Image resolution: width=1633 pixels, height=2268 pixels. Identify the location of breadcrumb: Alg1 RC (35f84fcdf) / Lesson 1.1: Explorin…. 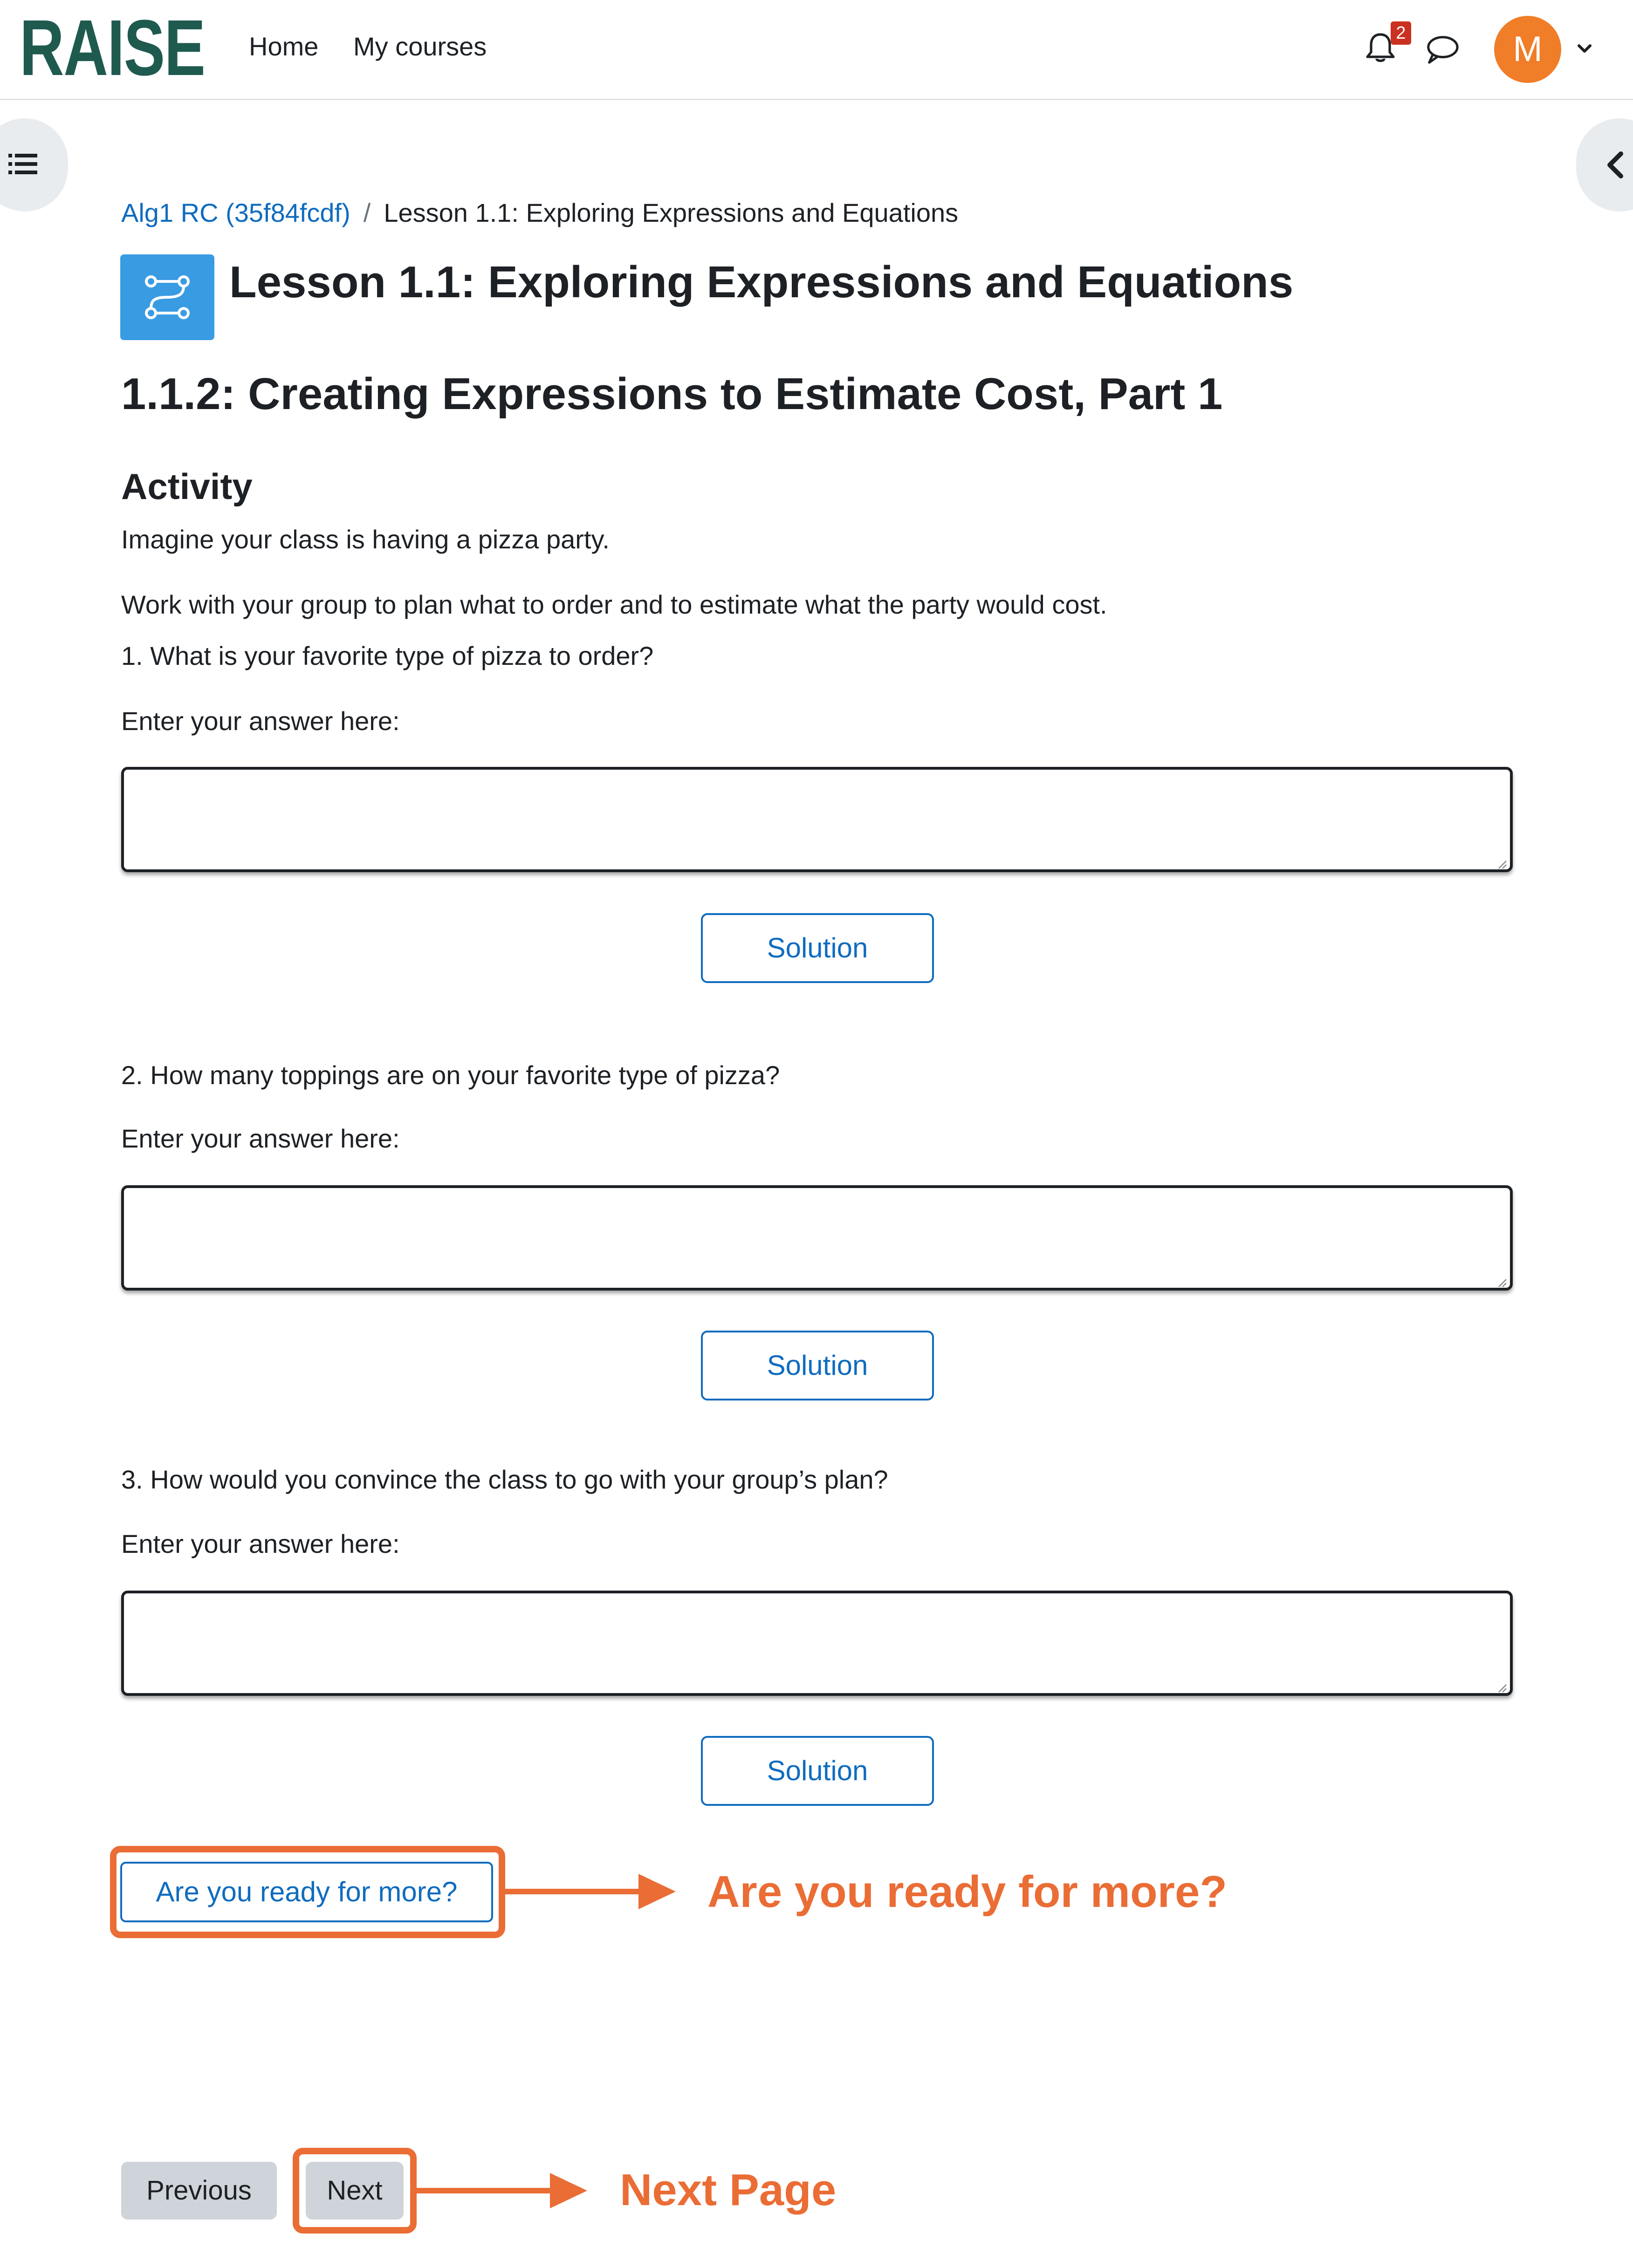
(539, 213).